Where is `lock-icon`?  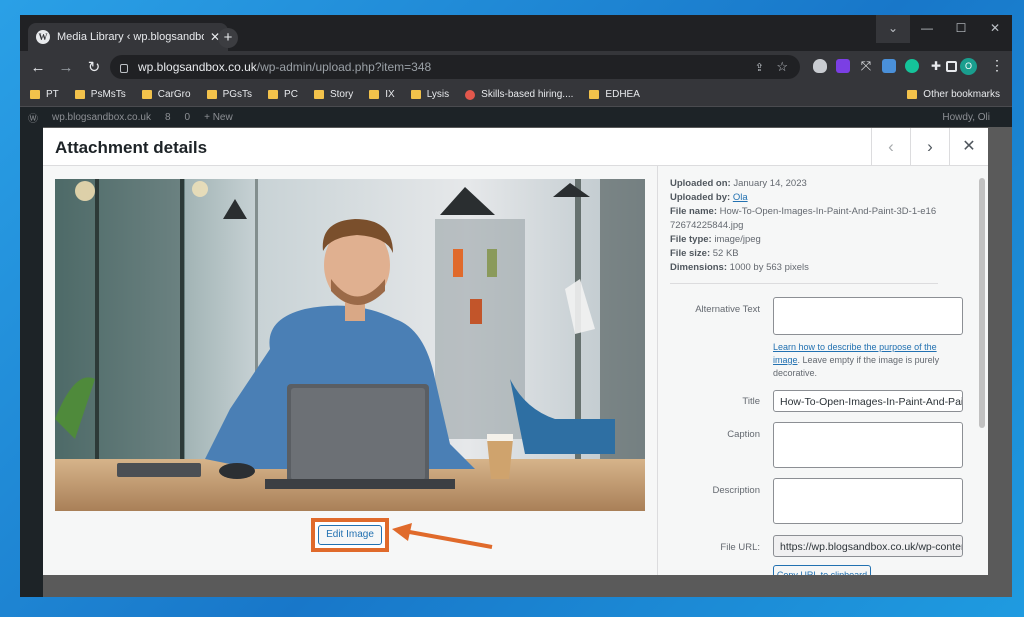
lock-icon is located at coordinates (124, 68).